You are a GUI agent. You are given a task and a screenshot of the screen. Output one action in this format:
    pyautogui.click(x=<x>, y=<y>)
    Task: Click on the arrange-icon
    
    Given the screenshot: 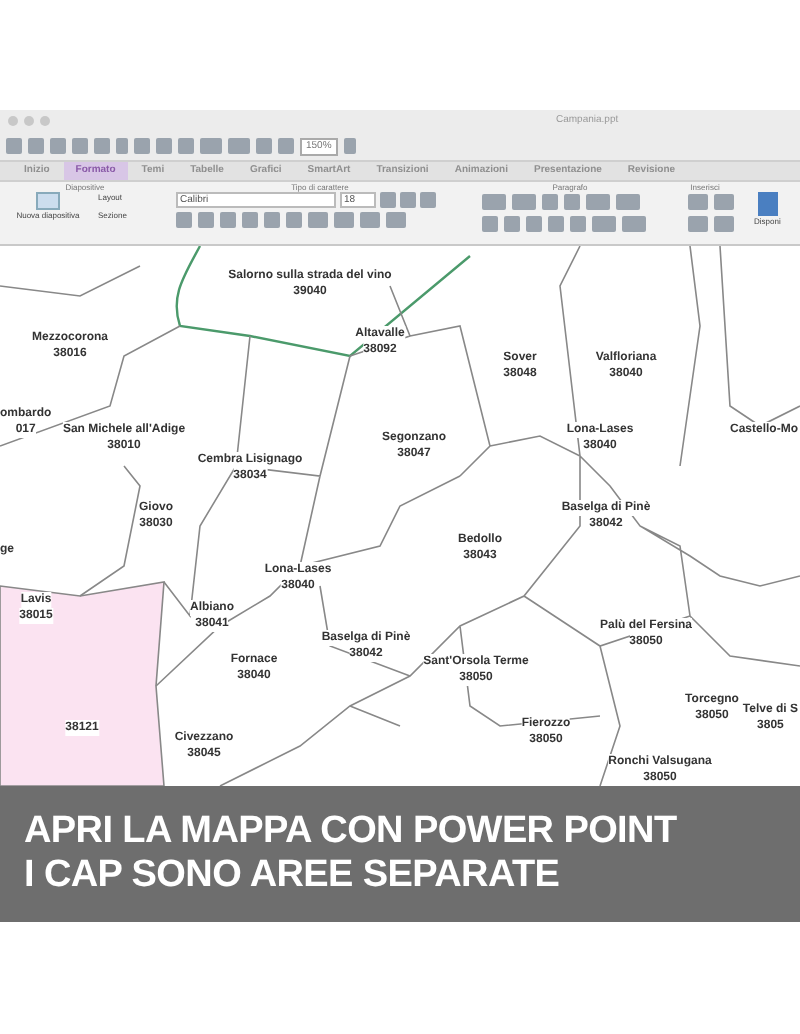 What is the action you would take?
    pyautogui.click(x=767, y=204)
    